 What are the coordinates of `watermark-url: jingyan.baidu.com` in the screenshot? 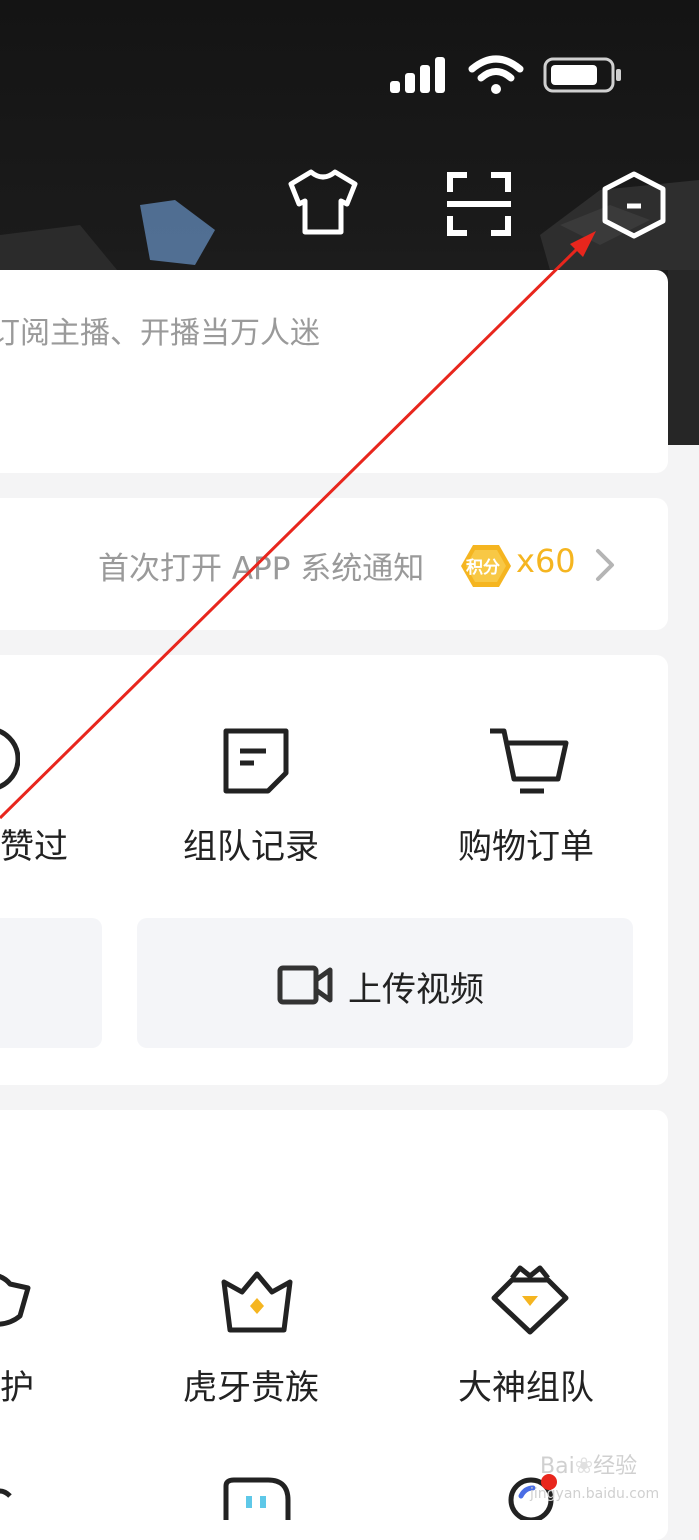 It's located at (595, 1494).